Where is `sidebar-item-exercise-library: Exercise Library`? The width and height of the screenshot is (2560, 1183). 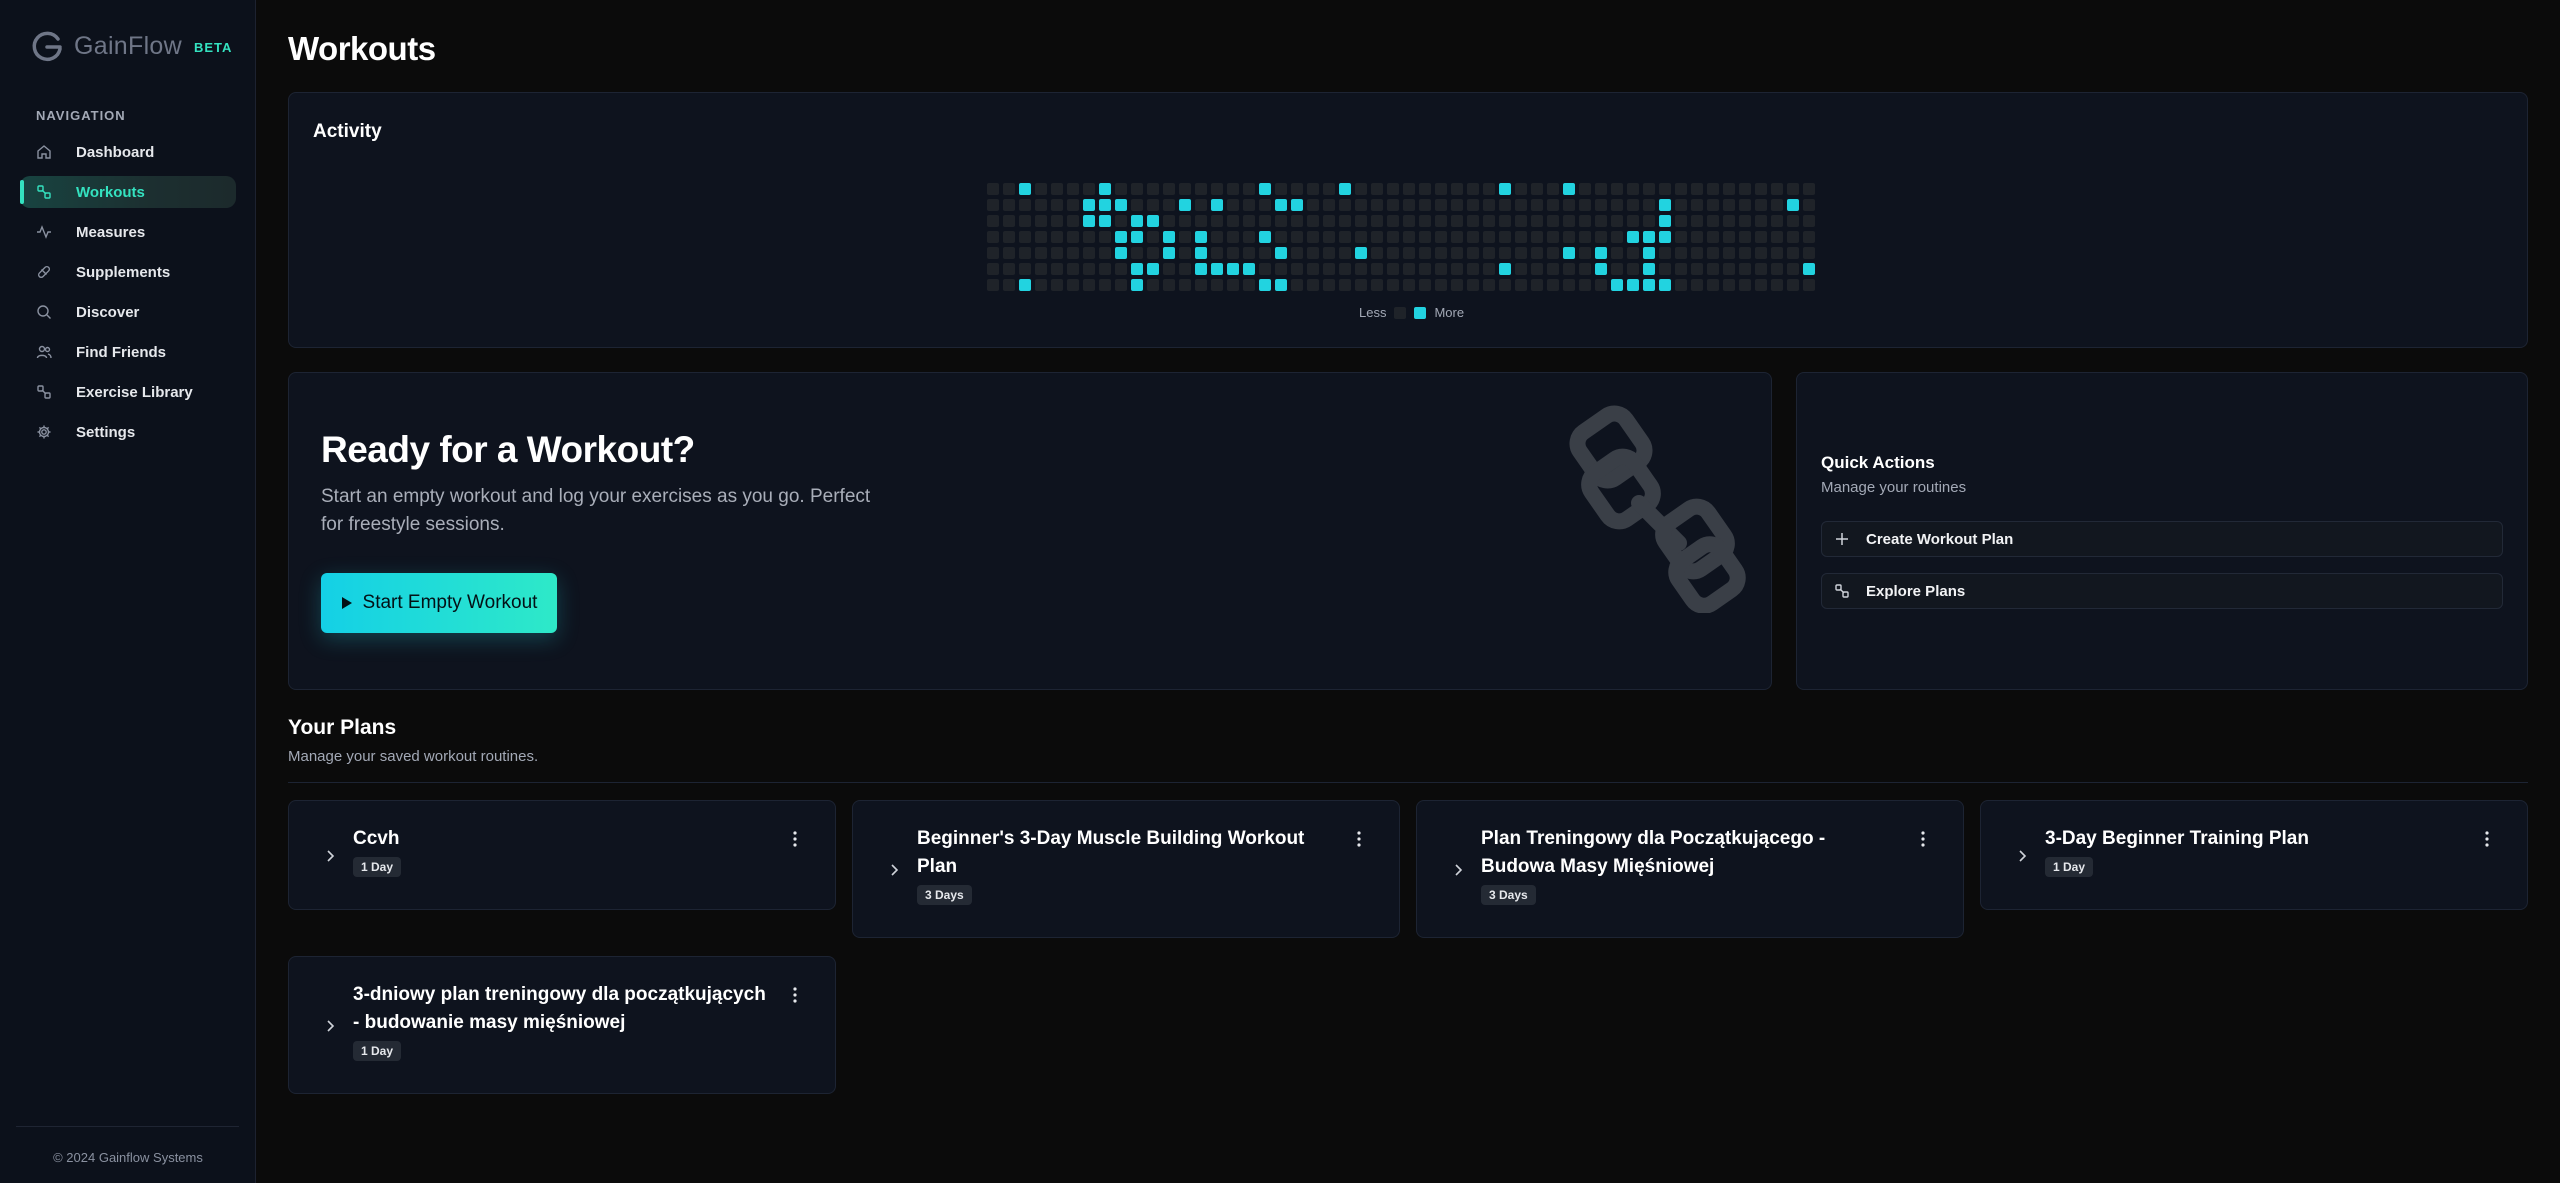
sidebar-item-exercise-library: Exercise Library is located at coordinates (128, 392).